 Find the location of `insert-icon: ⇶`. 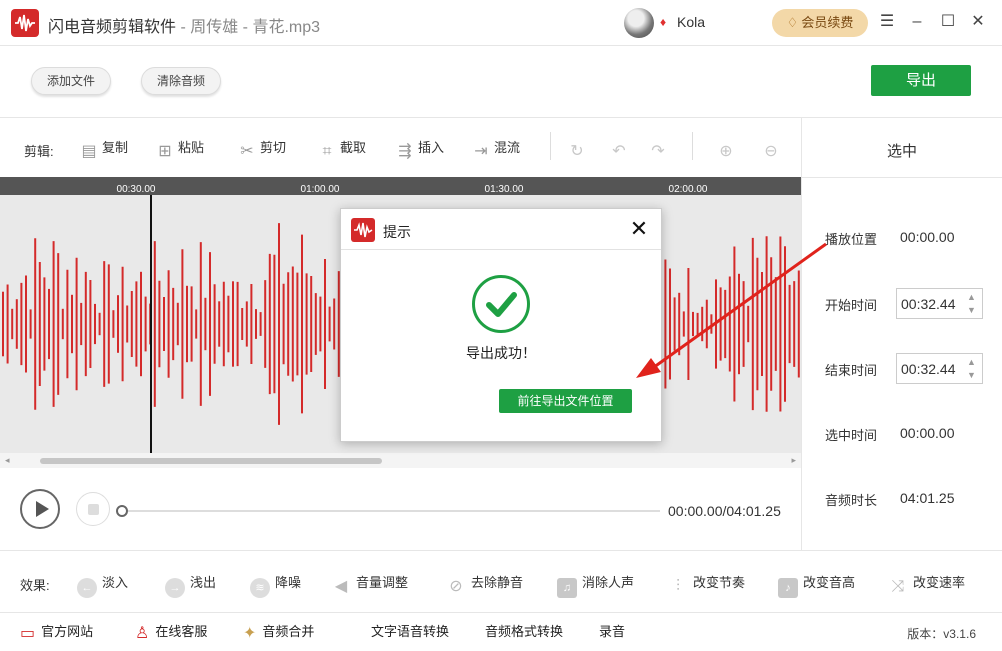

insert-icon: ⇶ is located at coordinates (405, 151).